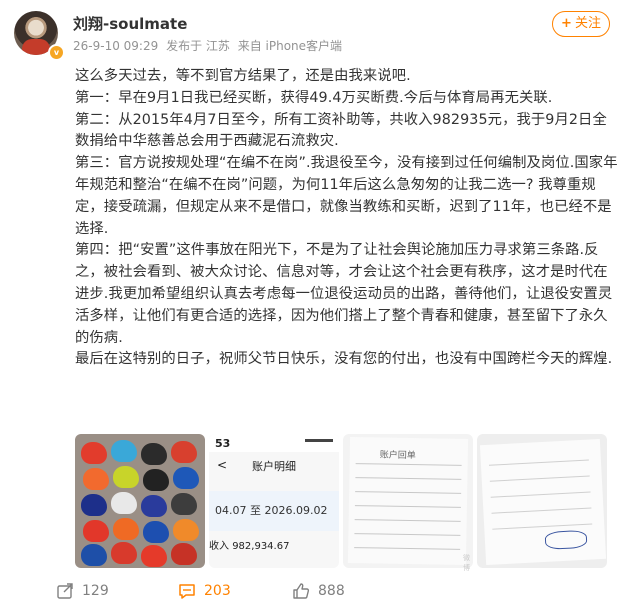 The width and height of the screenshot is (635, 610). Describe the element at coordinates (314, 97) in the screenshot. I see `post-paragraph: 第一：早在9月1日我已经买断，获得49.4万买断费.今后与体育局再无关联.` at that location.